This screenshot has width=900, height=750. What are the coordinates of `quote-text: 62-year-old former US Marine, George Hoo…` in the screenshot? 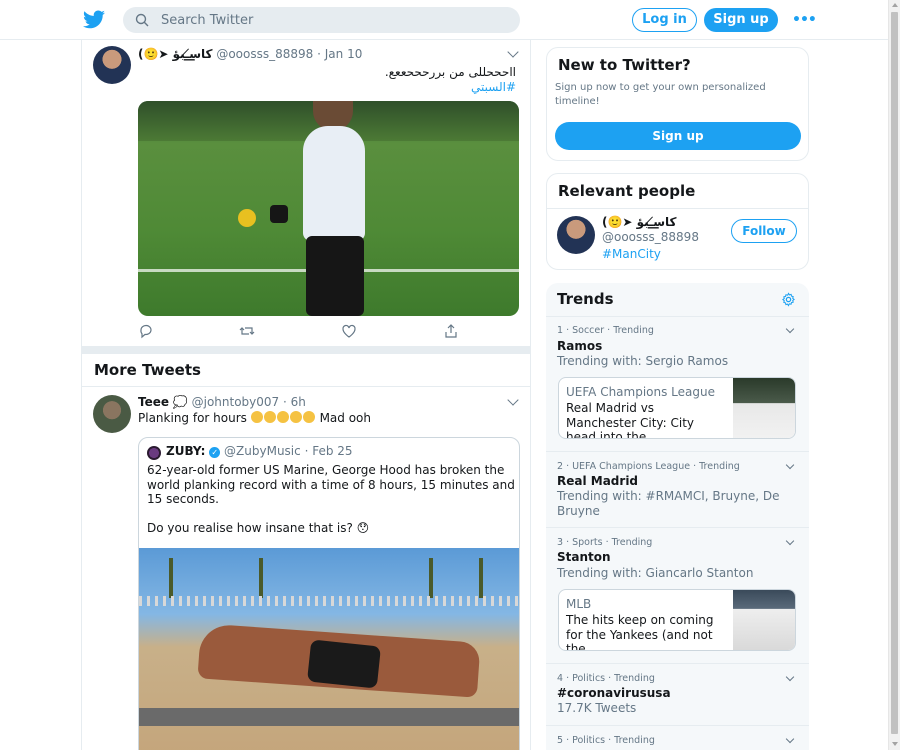 It's located at (332, 499).